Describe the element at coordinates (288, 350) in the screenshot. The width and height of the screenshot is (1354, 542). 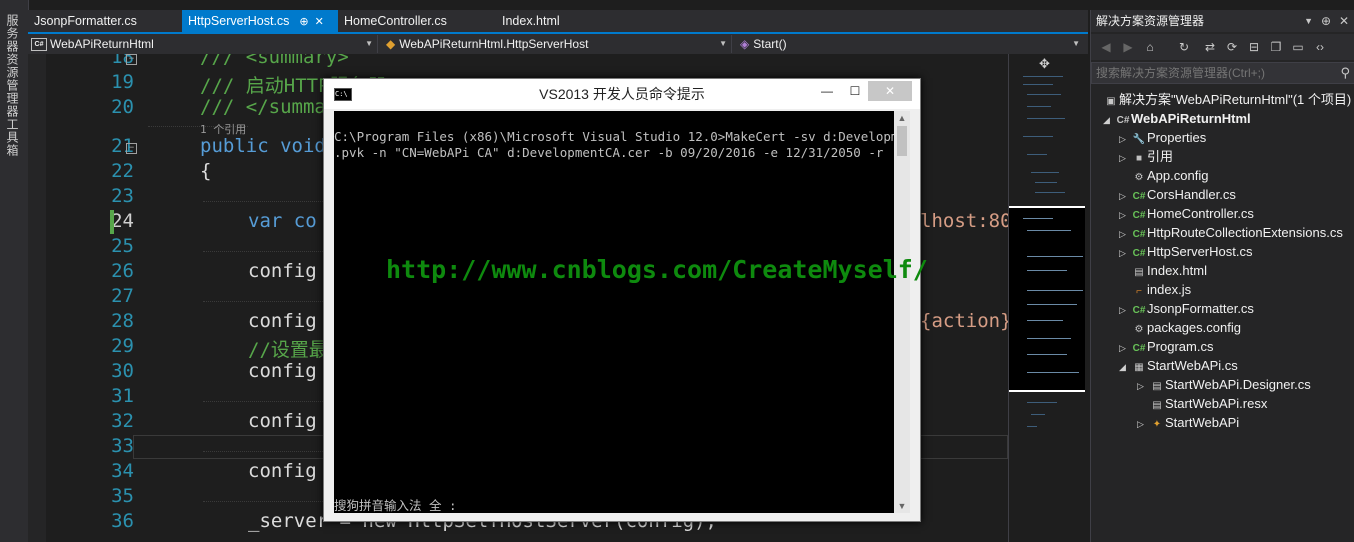
I see `code-line: //设置最` at that location.